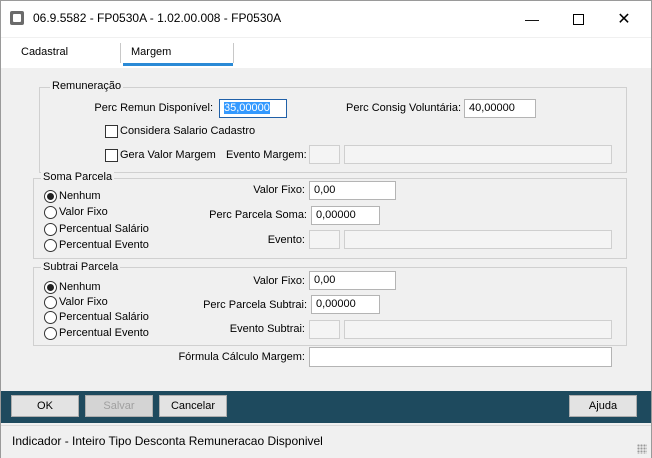  I want to click on soma-option-label: Percentual Evento, so click(104, 245).